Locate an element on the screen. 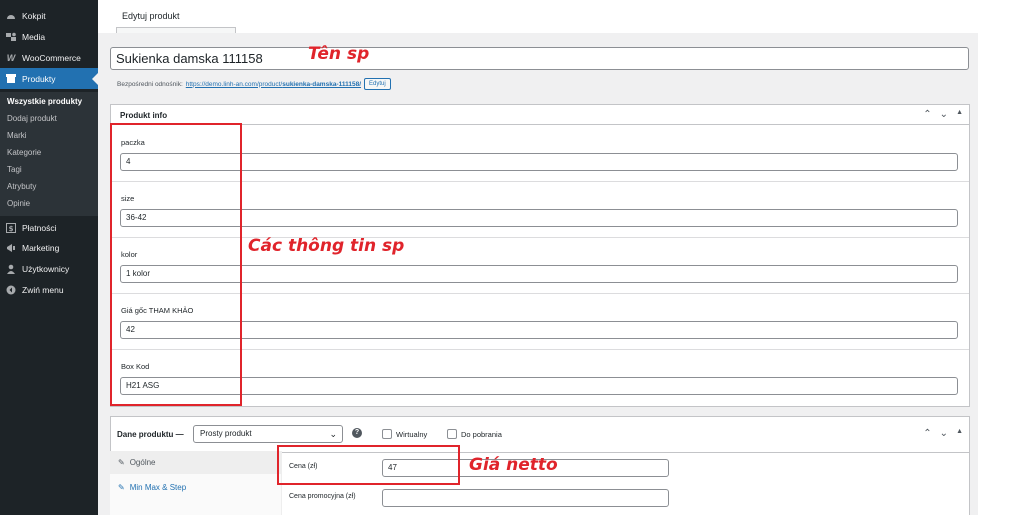 The height and width of the screenshot is (515, 1024). menu-label: Zwiń menu is located at coordinates (43, 289).